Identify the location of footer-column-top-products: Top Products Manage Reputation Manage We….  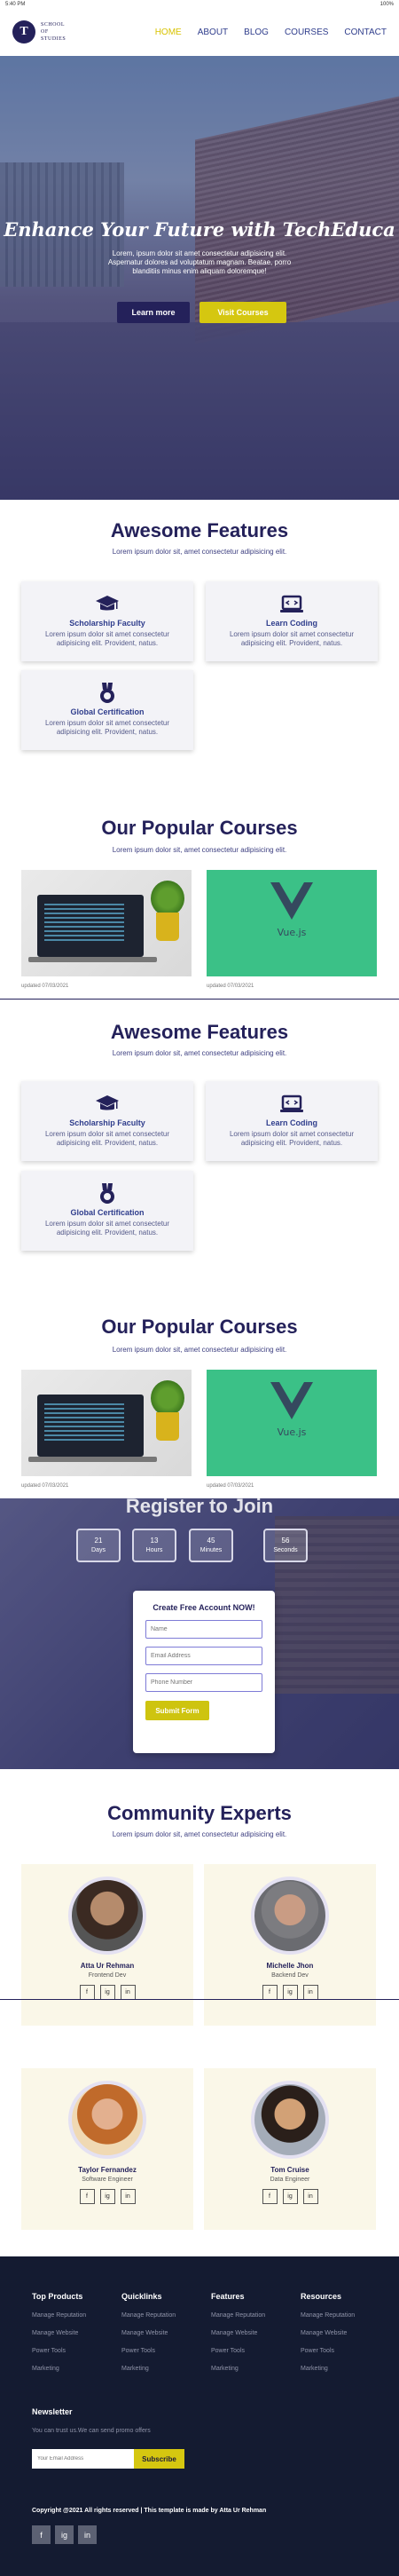
(76, 2332).